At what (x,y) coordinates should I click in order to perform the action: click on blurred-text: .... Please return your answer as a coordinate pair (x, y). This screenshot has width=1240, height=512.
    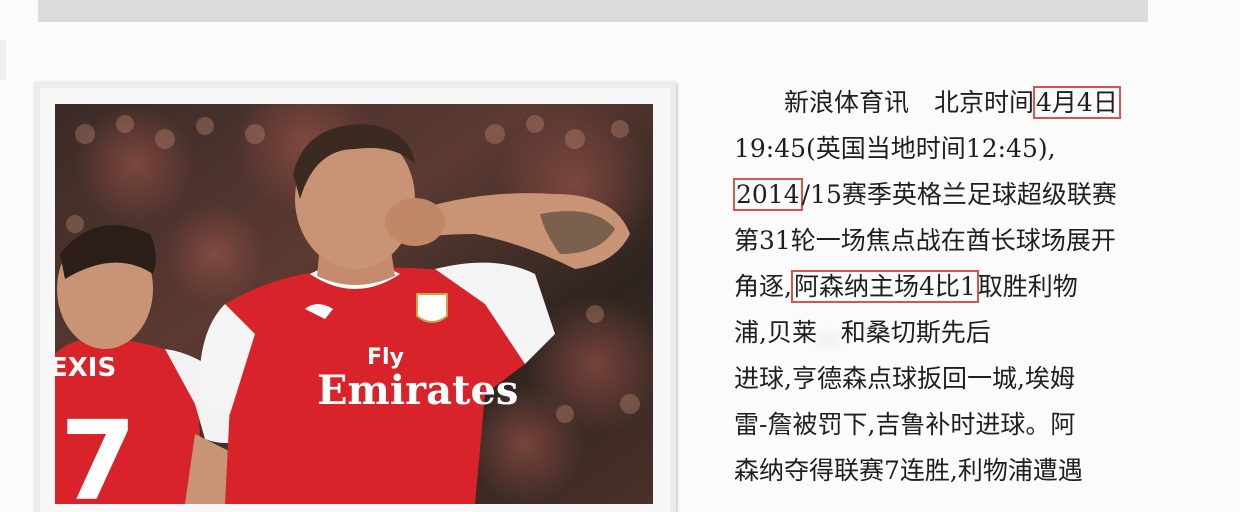
    Looking at the image, I should click on (828, 332).